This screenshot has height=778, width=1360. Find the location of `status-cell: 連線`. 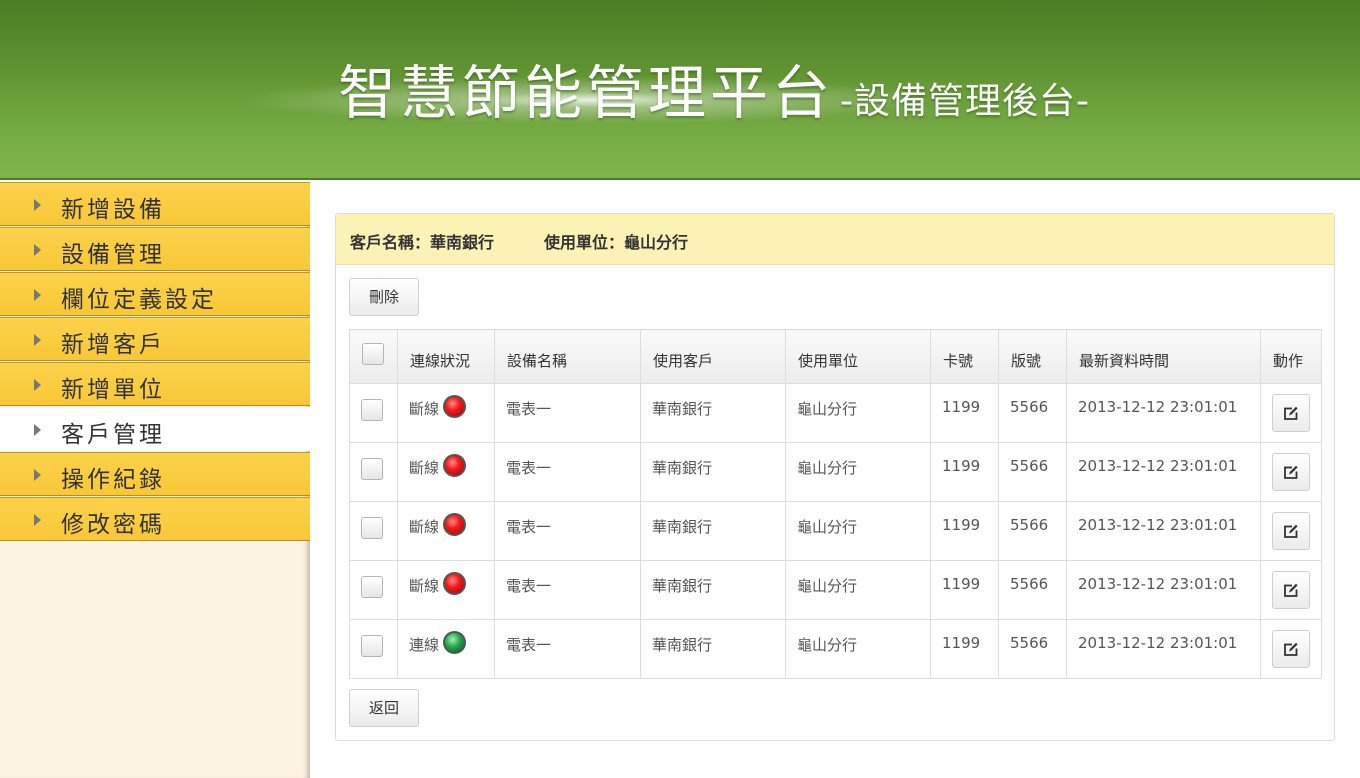

status-cell: 連線 is located at coordinates (446, 649).